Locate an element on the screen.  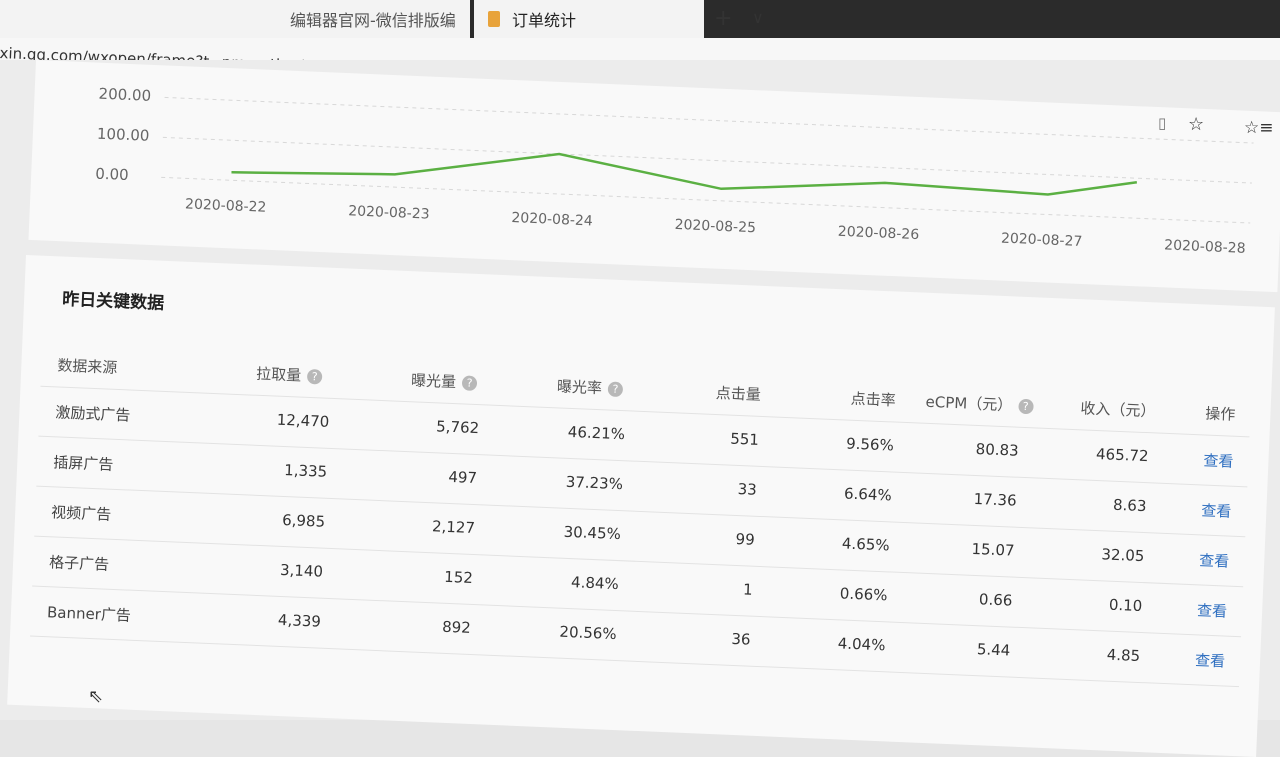
header-impression-rate: 曝光率? is located at coordinates (590, 387).